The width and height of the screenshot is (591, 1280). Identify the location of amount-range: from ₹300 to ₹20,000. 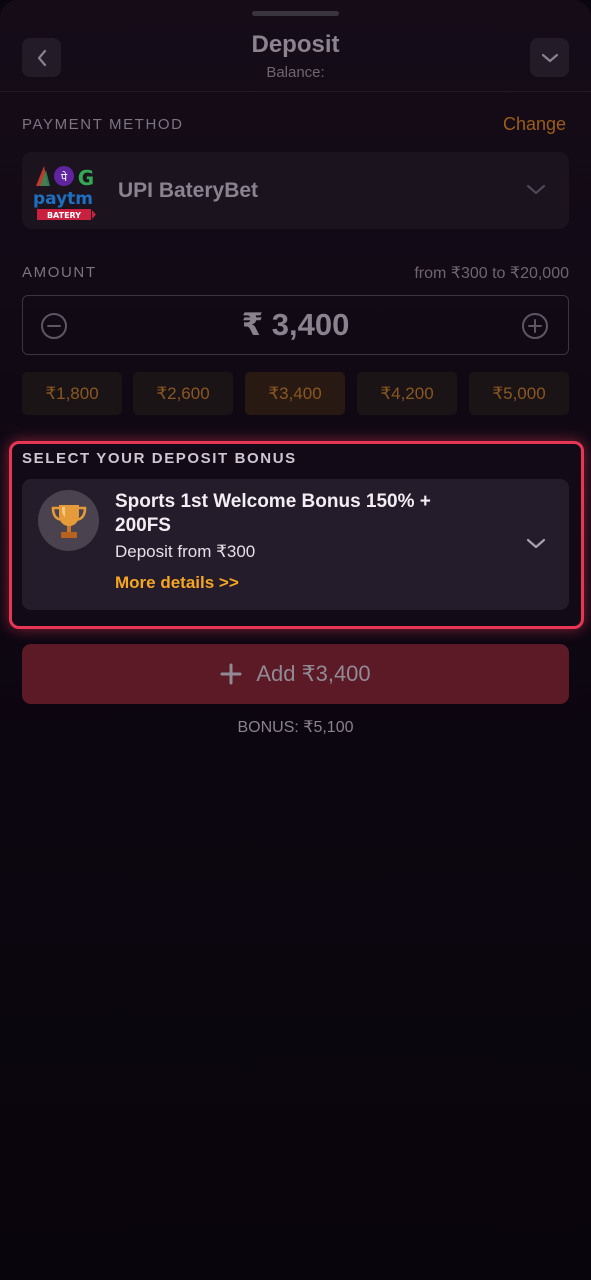
(491, 273).